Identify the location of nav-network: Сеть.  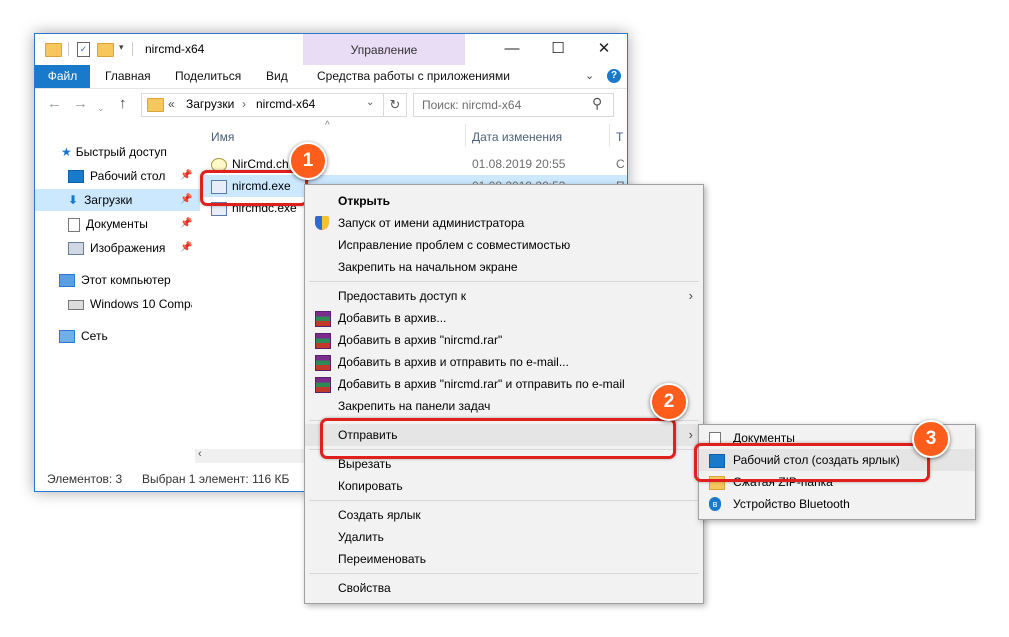
(83, 336).